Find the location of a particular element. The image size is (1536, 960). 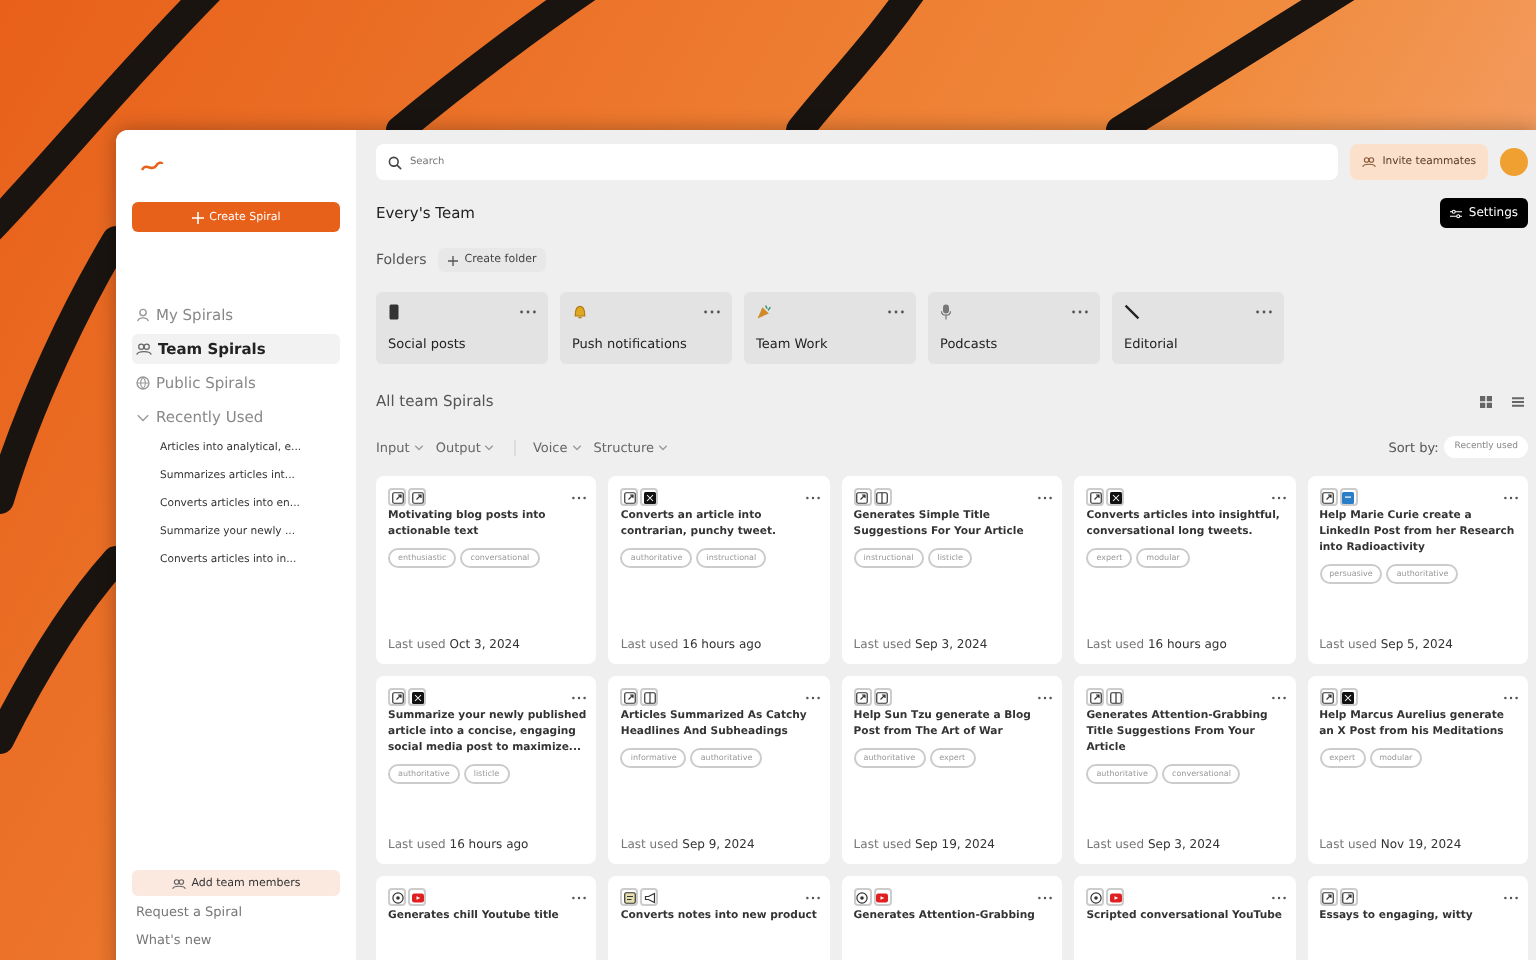

swirl-logo-icon is located at coordinates (152, 166).